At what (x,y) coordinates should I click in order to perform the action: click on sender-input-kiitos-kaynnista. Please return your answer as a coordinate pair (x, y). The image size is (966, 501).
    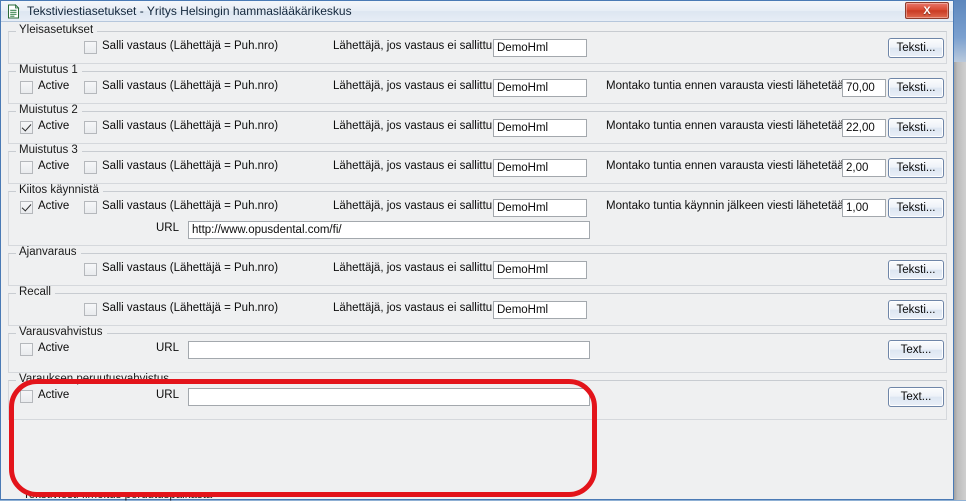
    Looking at the image, I should click on (540, 208).